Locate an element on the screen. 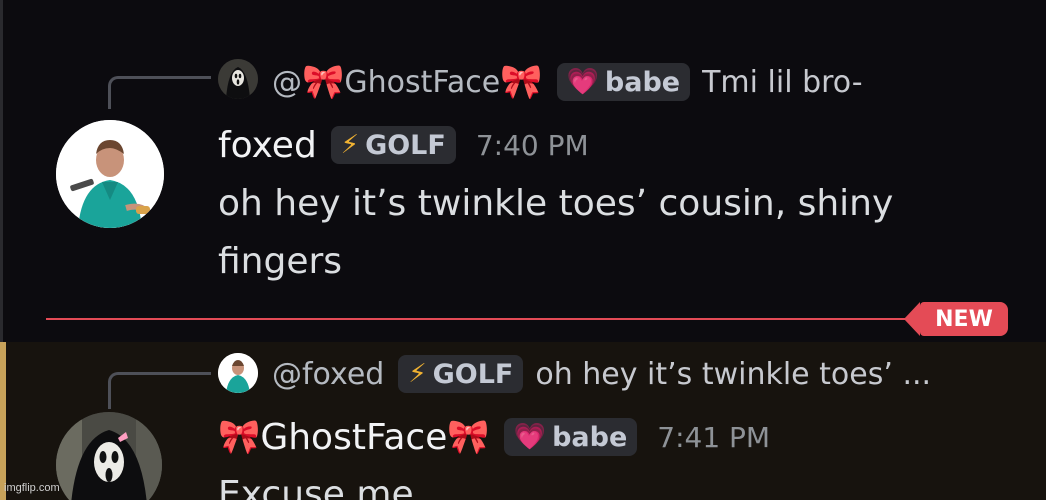 The width and height of the screenshot is (1046, 500). message-header: foxed ⚡ GOLF 7:40 PM is located at coordinates (403, 145).